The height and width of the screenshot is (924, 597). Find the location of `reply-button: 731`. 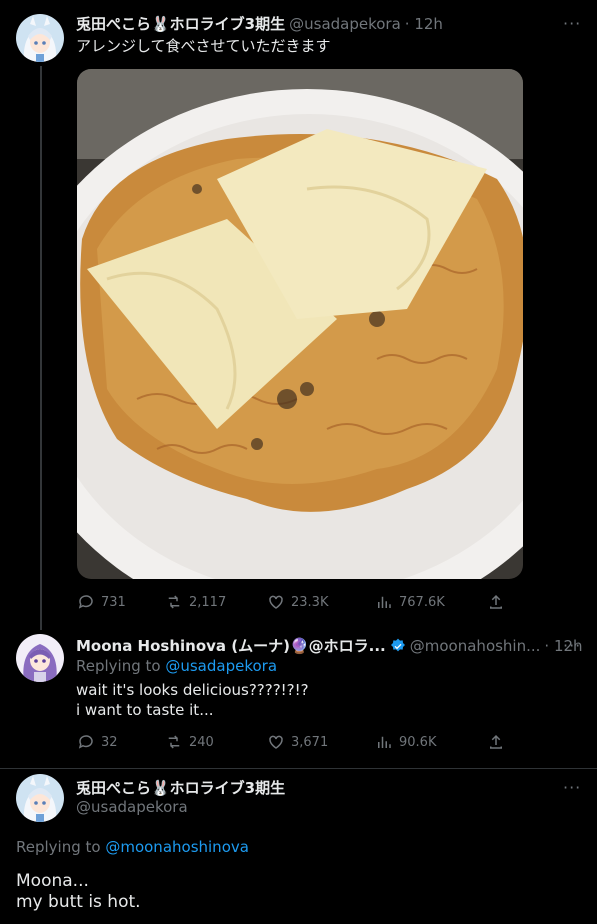

reply-button: 731 is located at coordinates (121, 602).